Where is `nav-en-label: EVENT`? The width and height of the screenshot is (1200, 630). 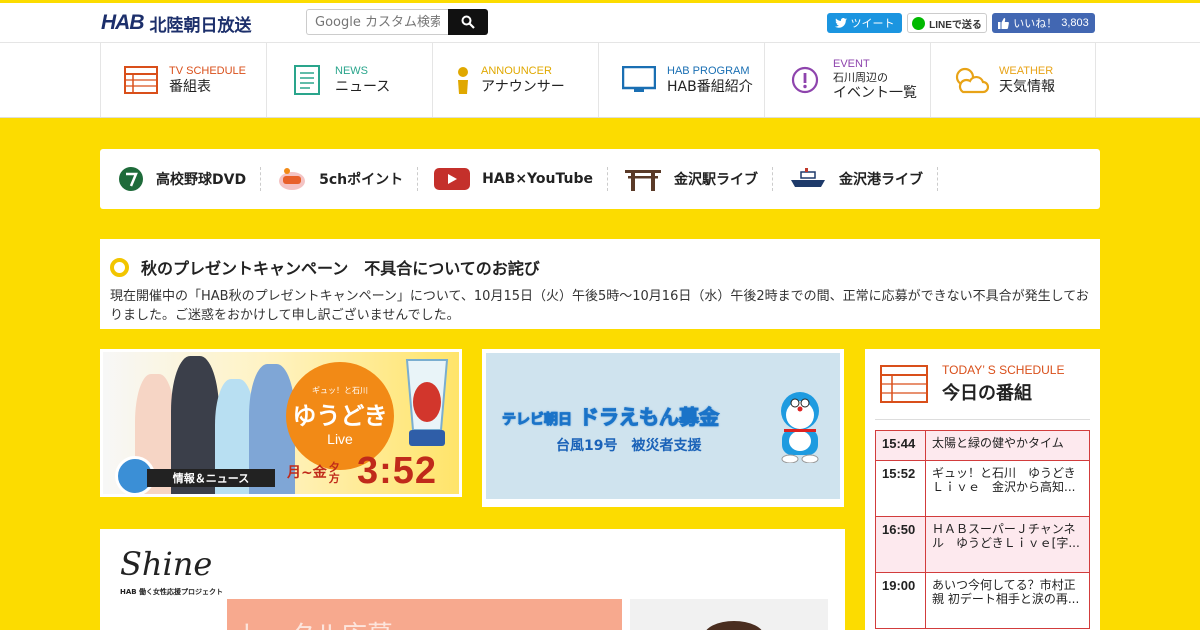 nav-en-label: EVENT is located at coordinates (851, 64).